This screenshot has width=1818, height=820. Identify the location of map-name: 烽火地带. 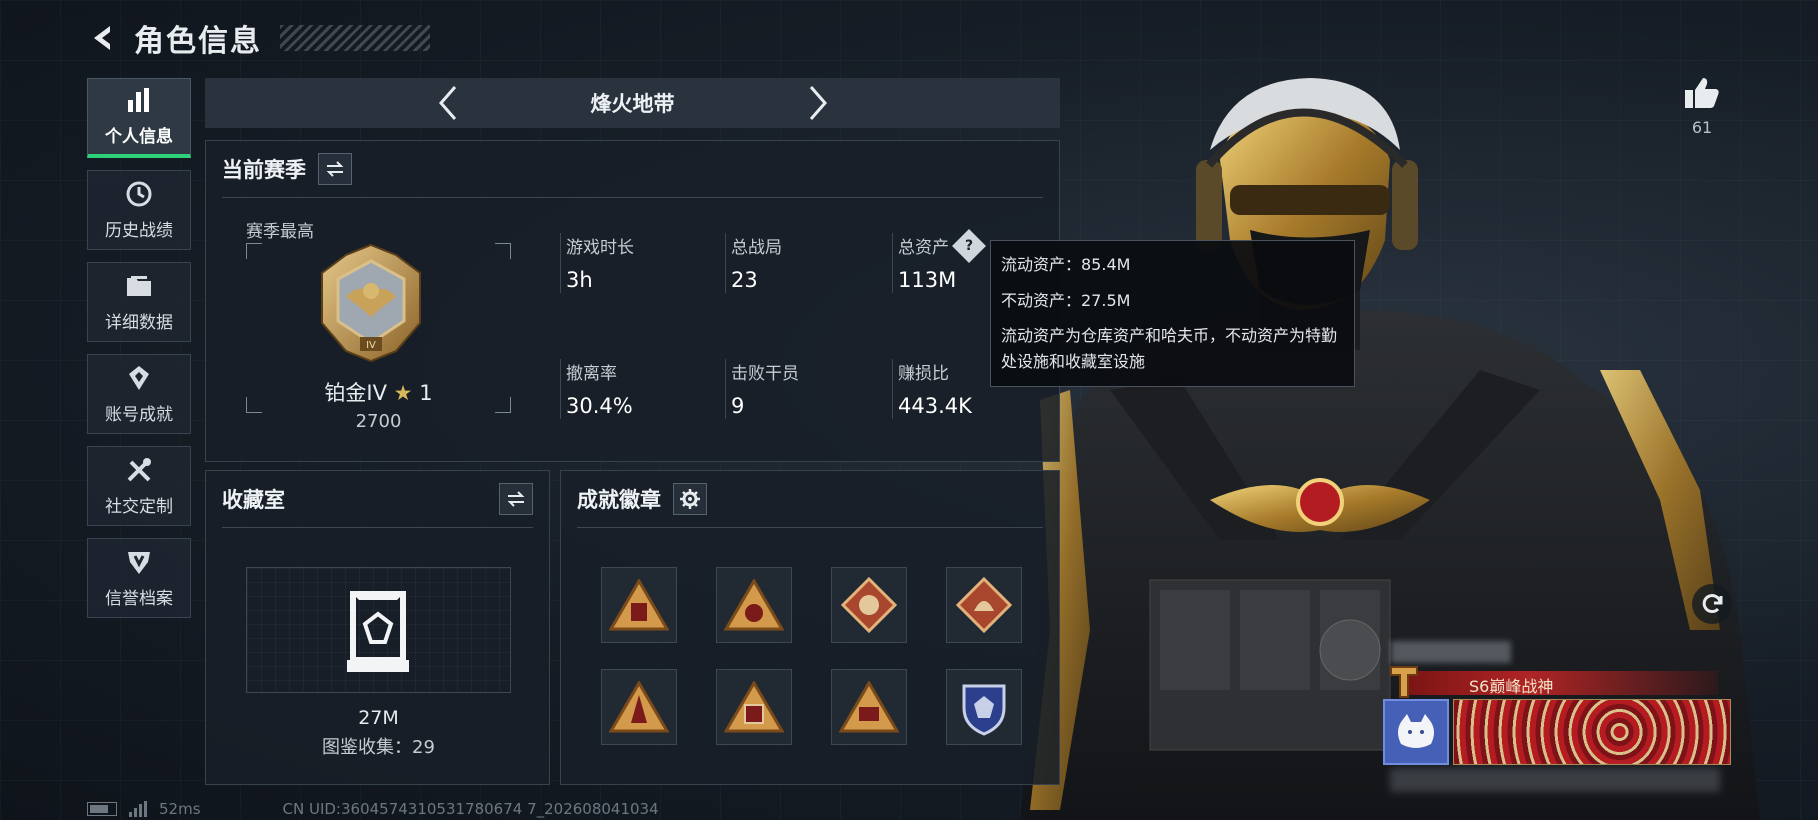
(632, 104).